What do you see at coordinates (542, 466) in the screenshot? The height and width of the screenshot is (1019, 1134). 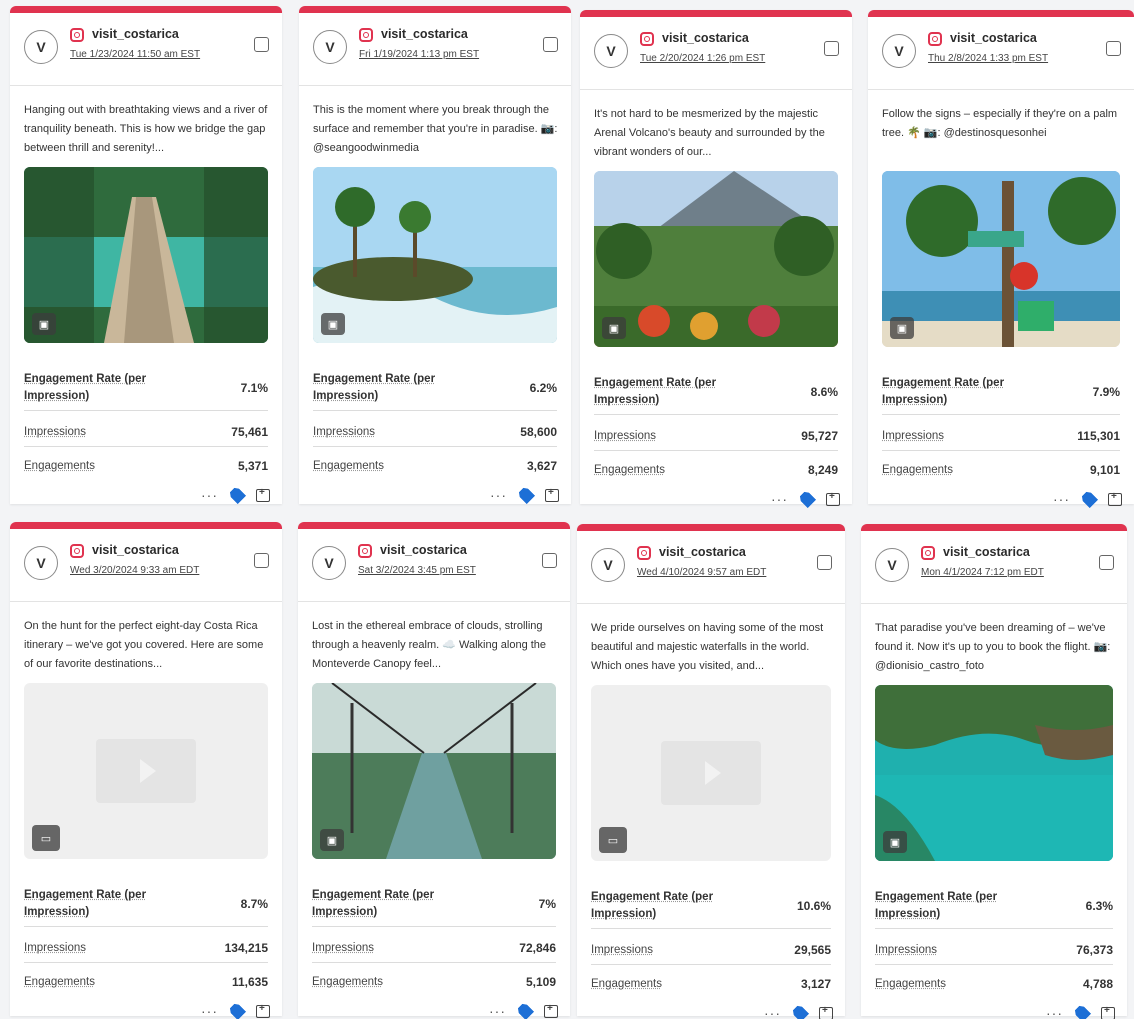 I see `engagements-value: 3,627` at bounding box center [542, 466].